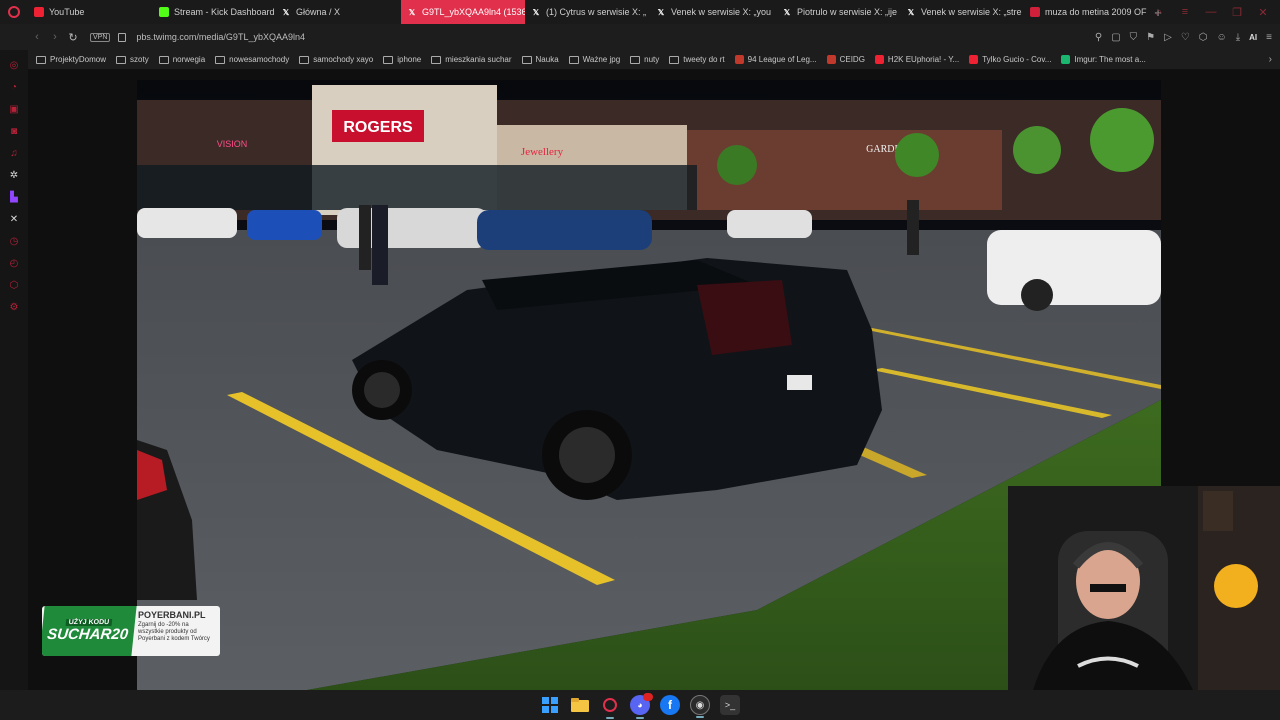 The image size is (1280, 720). Describe the element at coordinates (1150, 37) in the screenshot. I see `bookmark-icon: ⚑` at that location.